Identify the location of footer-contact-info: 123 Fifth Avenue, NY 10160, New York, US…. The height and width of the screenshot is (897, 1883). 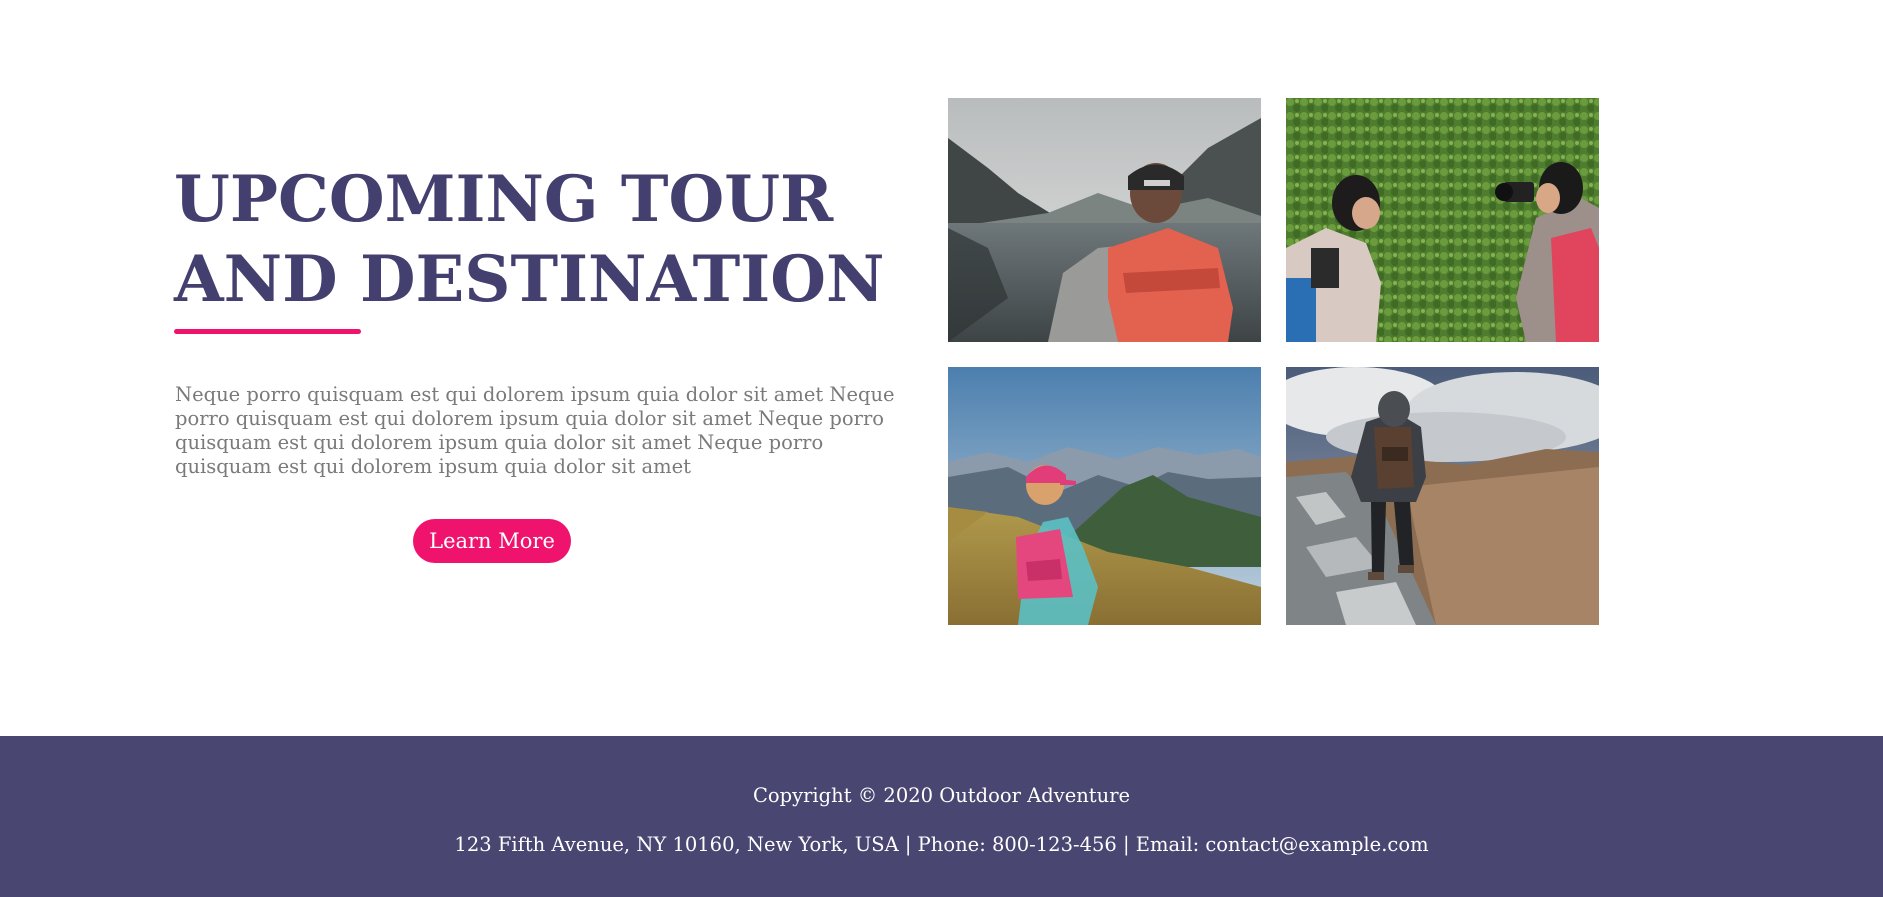
(941, 844).